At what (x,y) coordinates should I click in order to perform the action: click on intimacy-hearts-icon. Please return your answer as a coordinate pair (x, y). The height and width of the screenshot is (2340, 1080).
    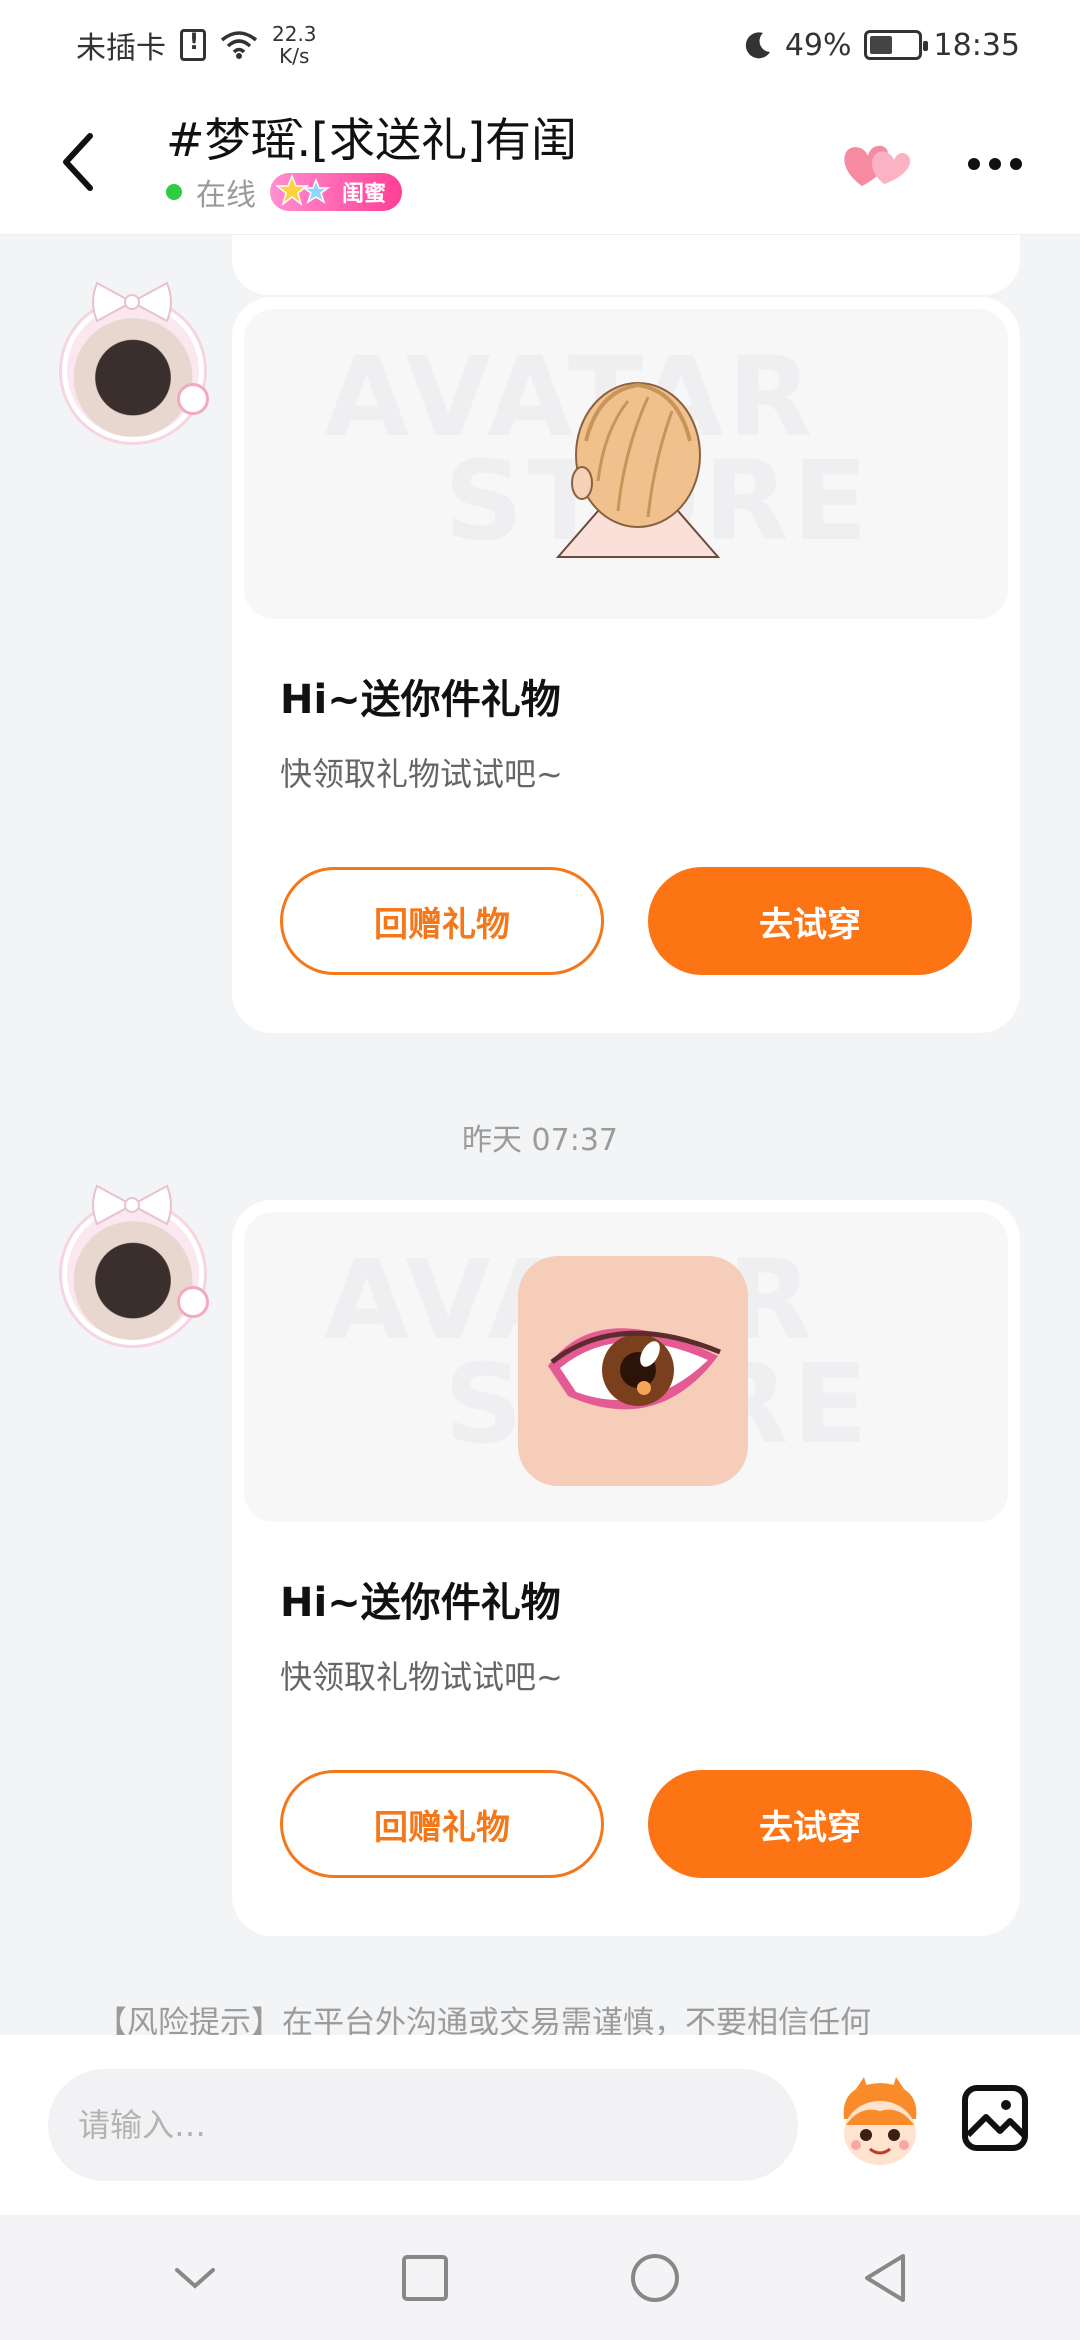
    Looking at the image, I should click on (876, 164).